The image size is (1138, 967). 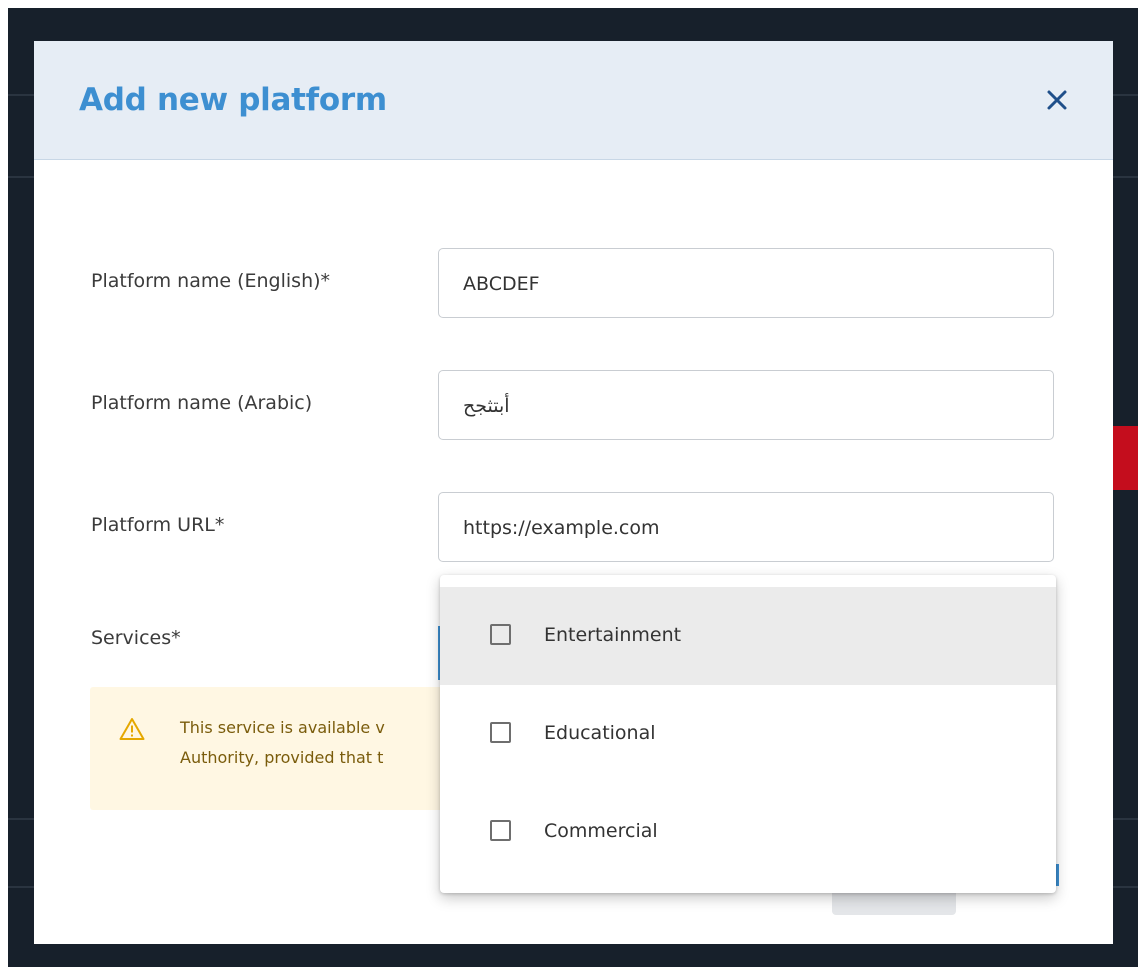 I want to click on checkbox-commercial, so click(x=500, y=830).